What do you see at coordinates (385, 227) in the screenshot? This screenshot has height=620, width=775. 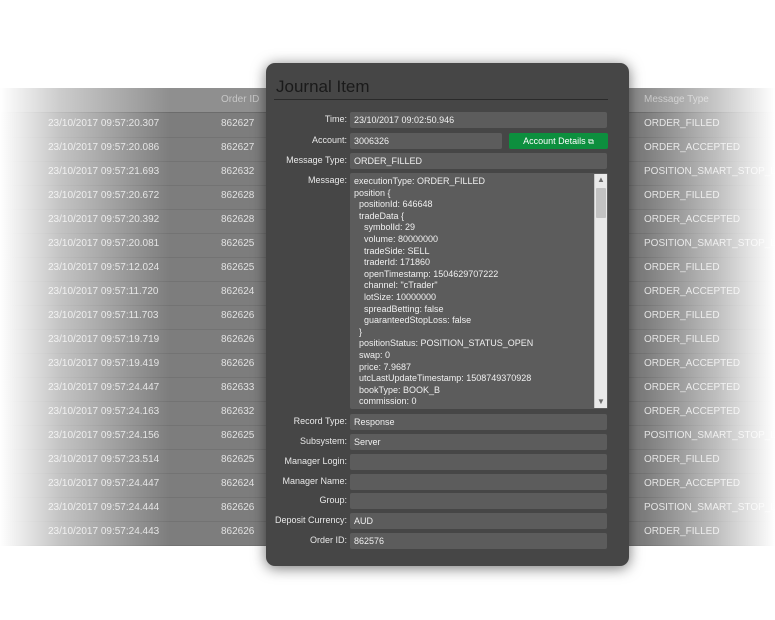 I see `message-line: symbolId: 29` at bounding box center [385, 227].